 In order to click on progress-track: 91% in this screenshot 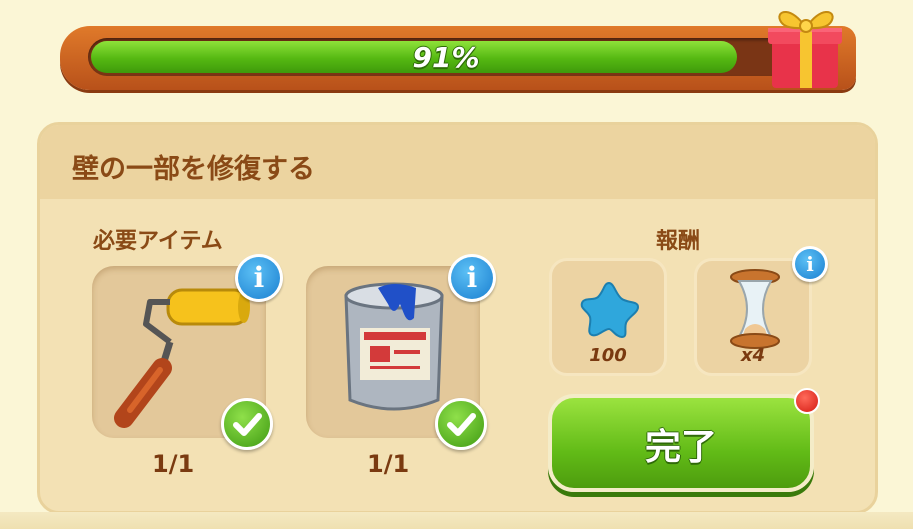, I will do `click(446, 57)`.